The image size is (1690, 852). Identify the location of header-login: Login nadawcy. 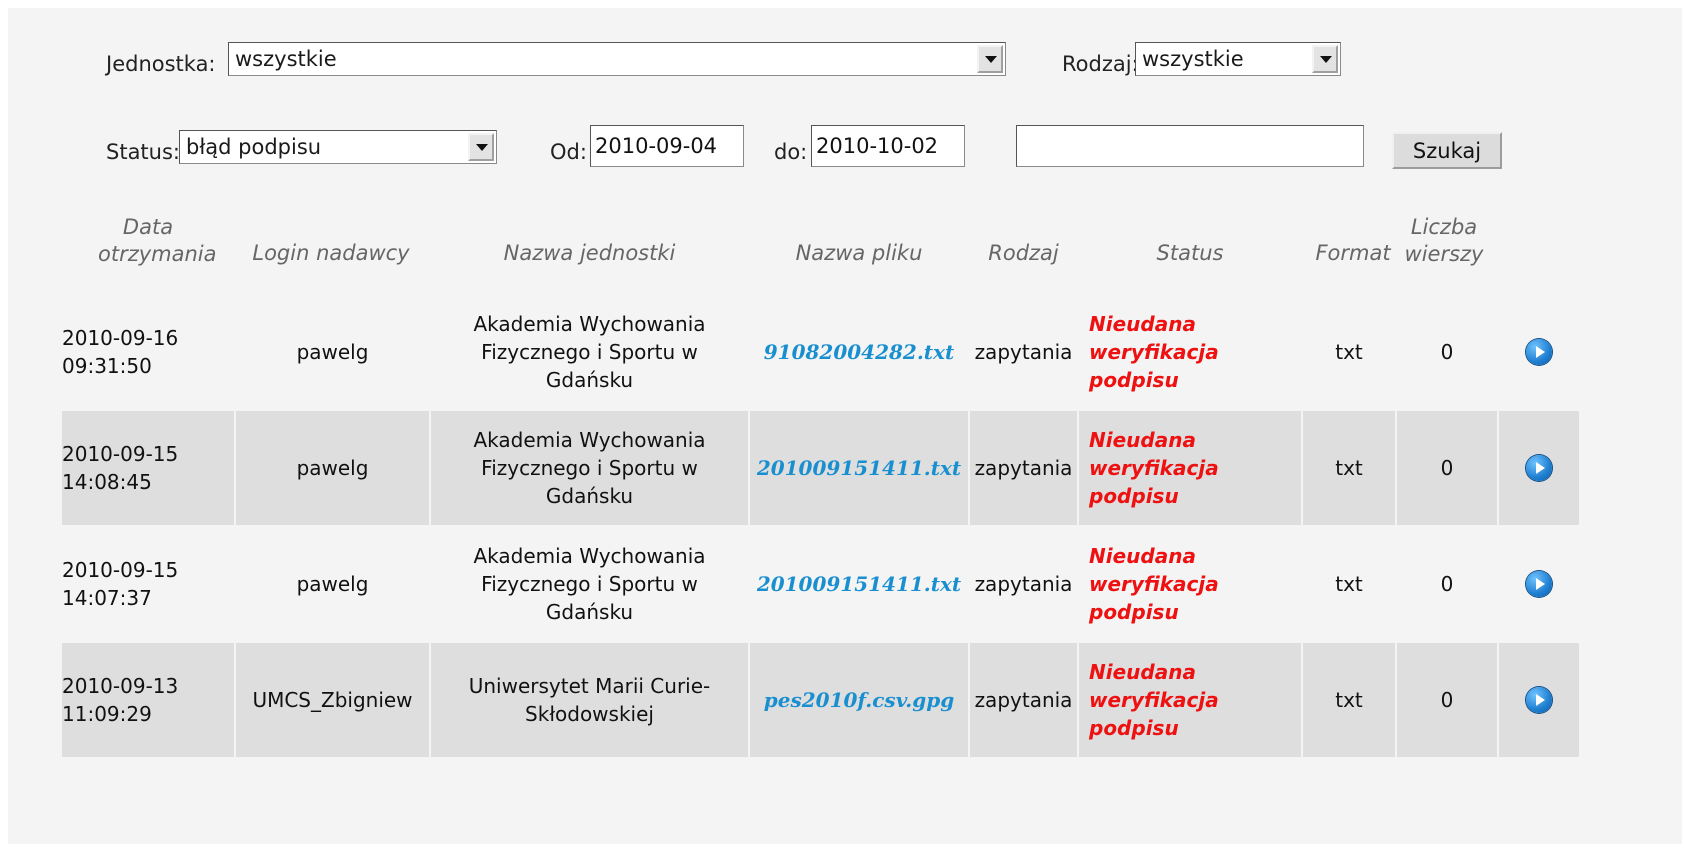
(331, 253).